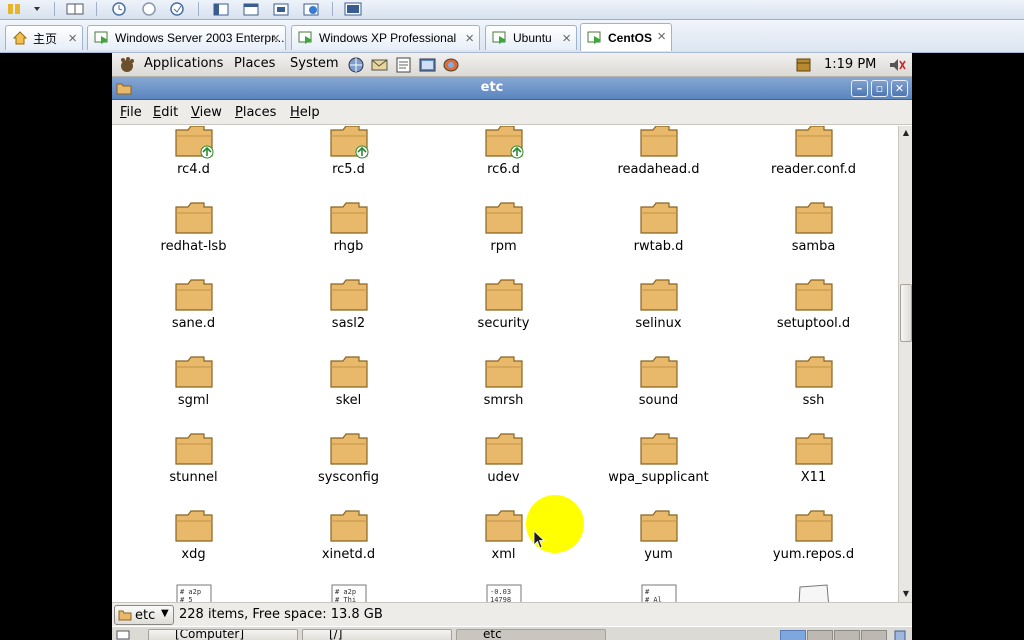  What do you see at coordinates (193, 391) in the screenshot?
I see `file-item: sgml` at bounding box center [193, 391].